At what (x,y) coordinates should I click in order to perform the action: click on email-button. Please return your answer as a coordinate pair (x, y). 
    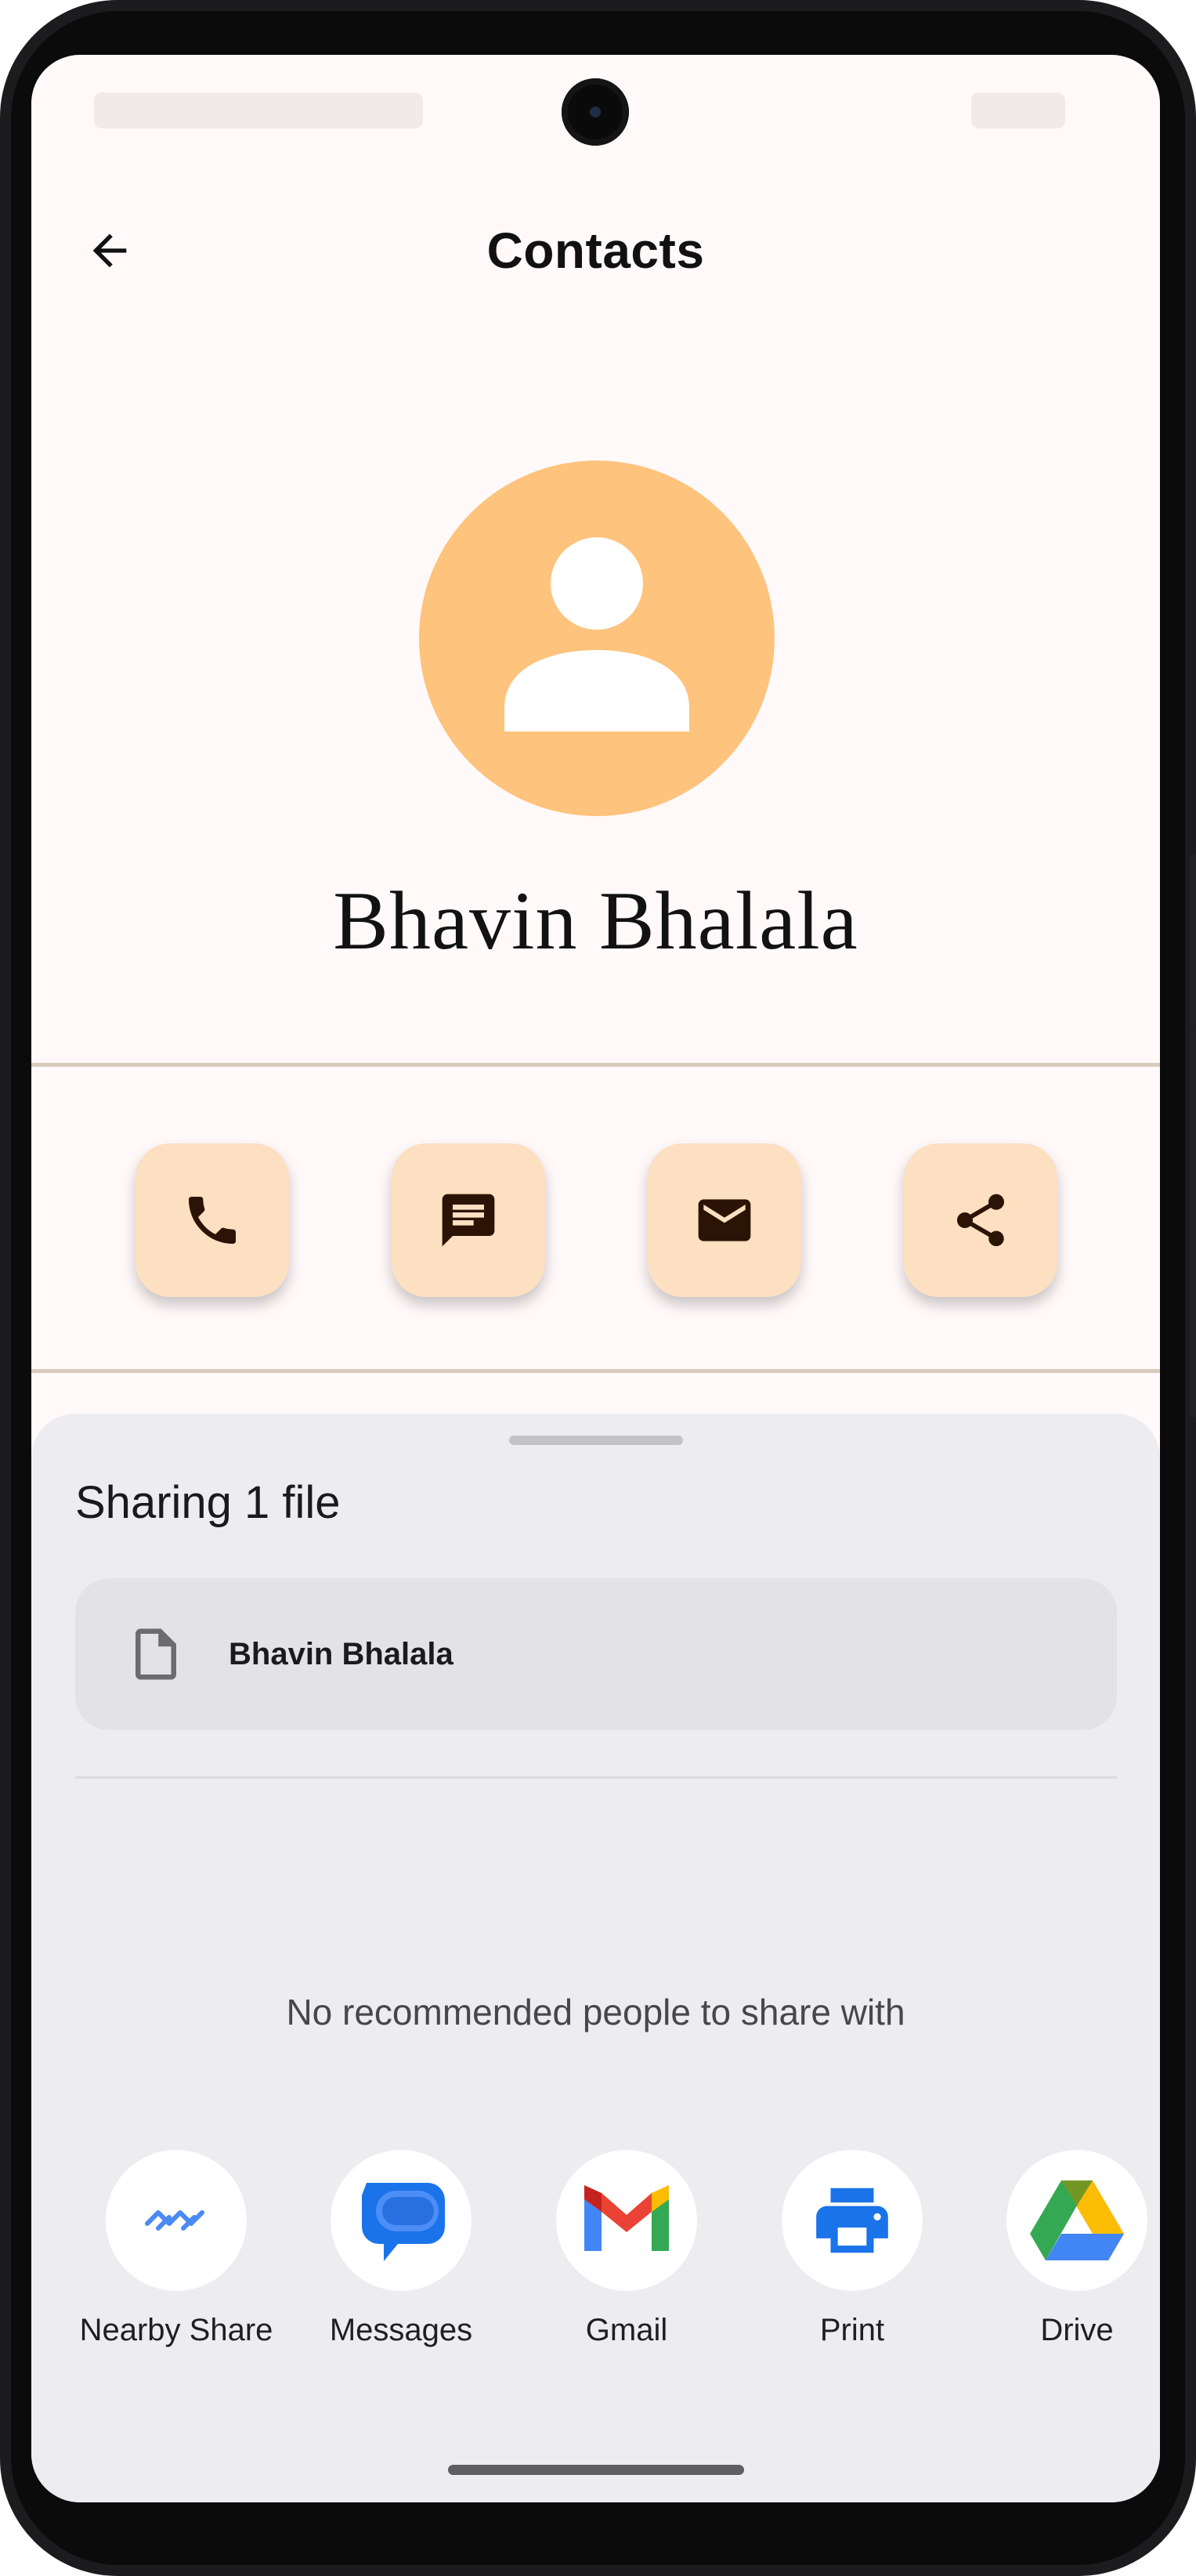
    Looking at the image, I should click on (724, 1220).